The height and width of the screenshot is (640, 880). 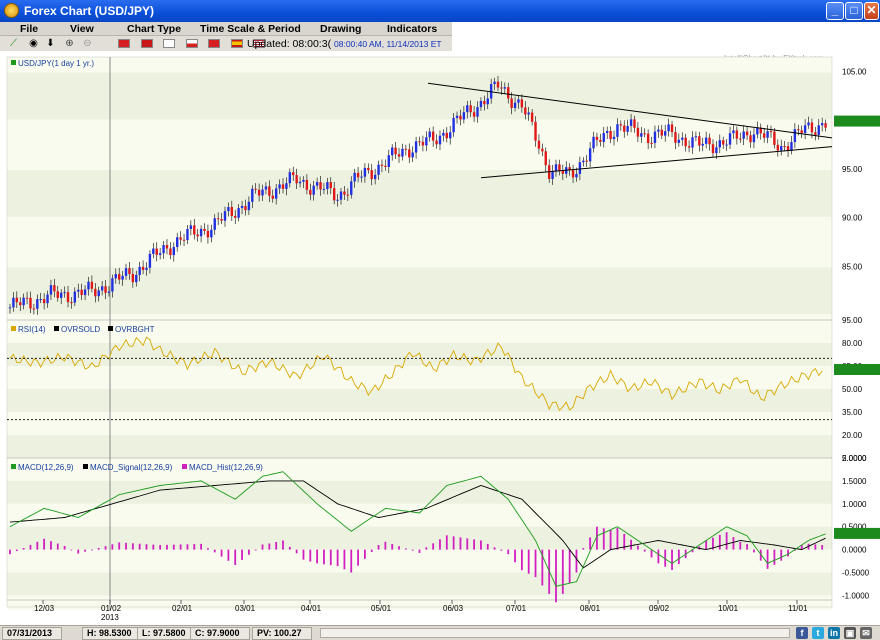 I want to click on macd-y-tick: 1.5000, so click(x=854, y=481).